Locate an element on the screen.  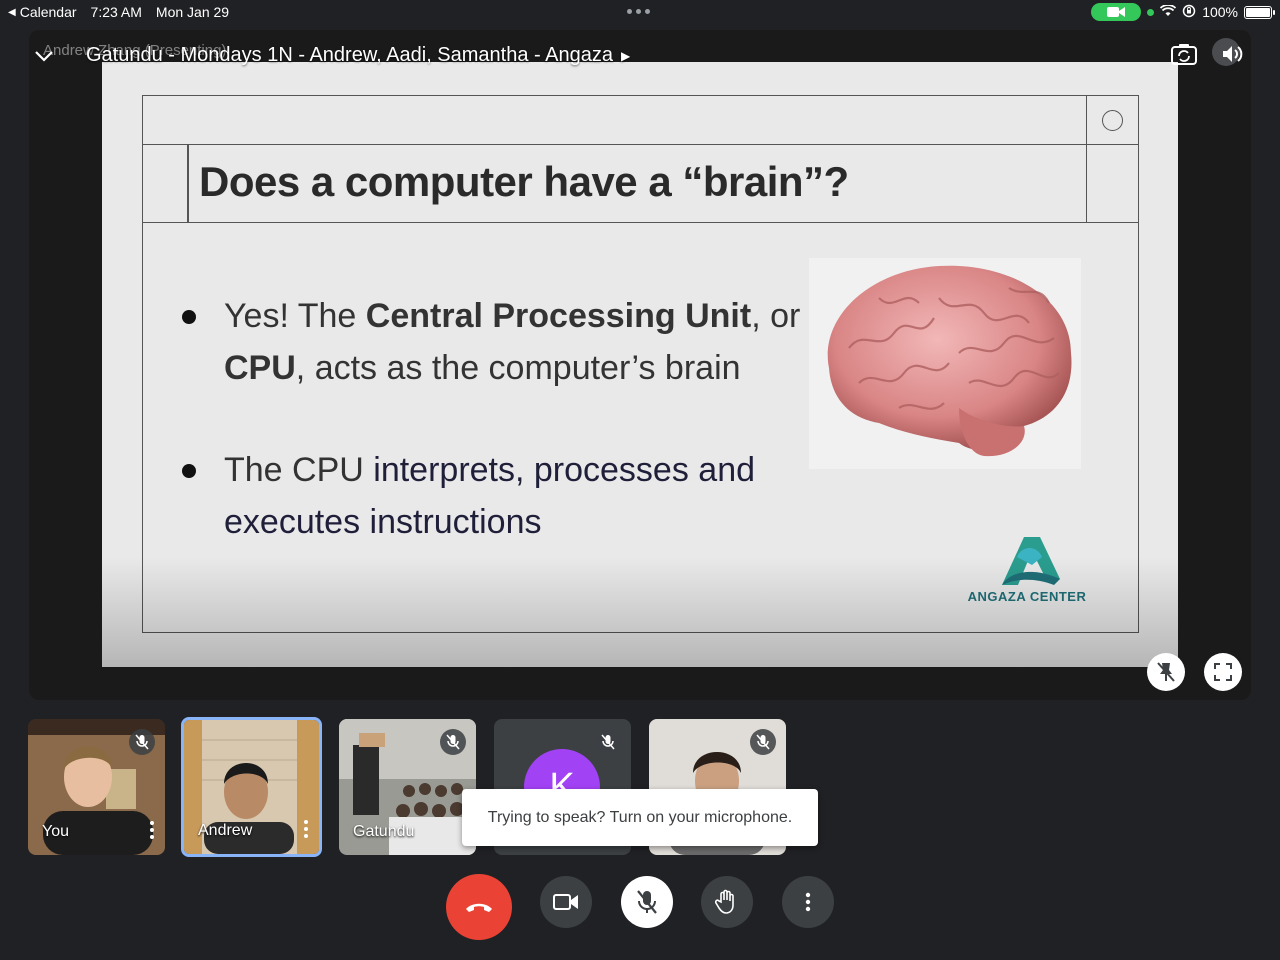
participant-name: Andrew is located at coordinates (225, 830).